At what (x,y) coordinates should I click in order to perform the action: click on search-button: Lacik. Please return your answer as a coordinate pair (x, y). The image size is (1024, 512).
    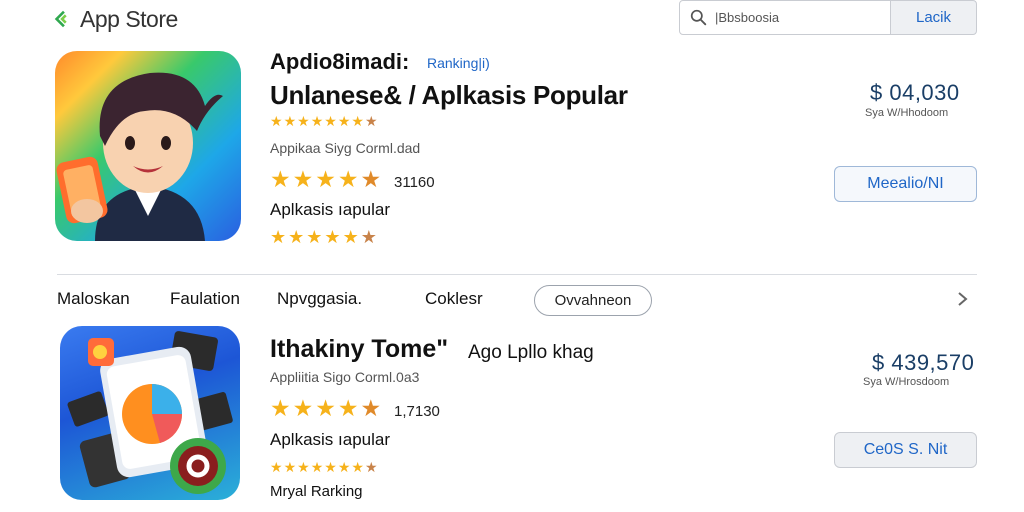
    Looking at the image, I should click on (933, 17).